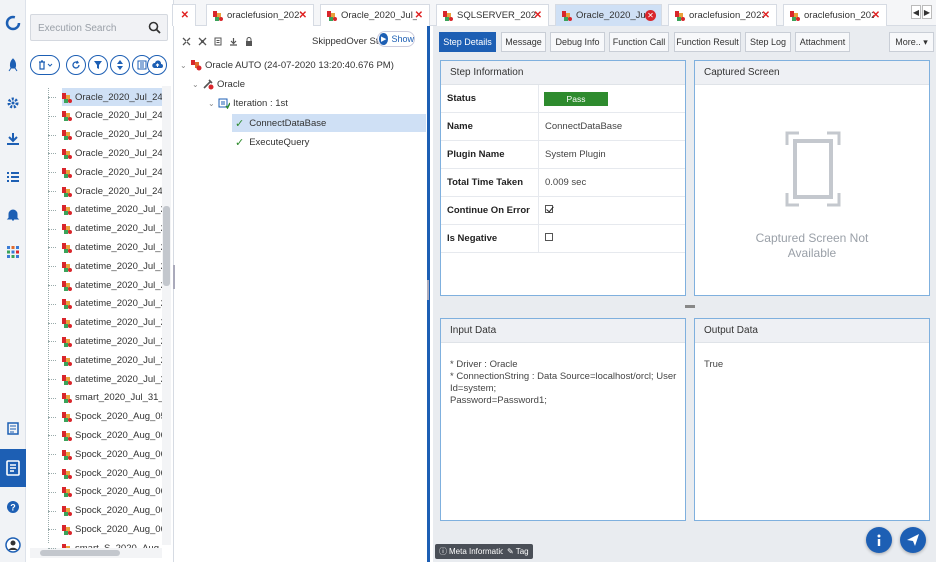 This screenshot has width=936, height=562. Describe the element at coordinates (16, 468) in the screenshot. I see `active-rail-item` at that location.